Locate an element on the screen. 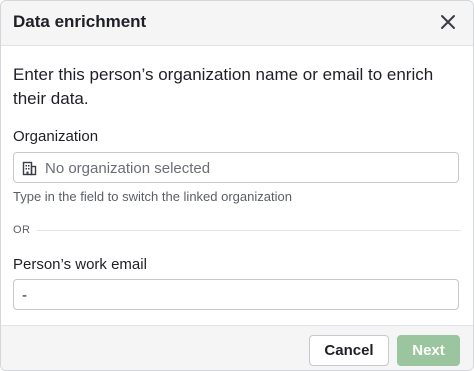 This screenshot has width=474, height=371. work-email-input: - is located at coordinates (236, 294).